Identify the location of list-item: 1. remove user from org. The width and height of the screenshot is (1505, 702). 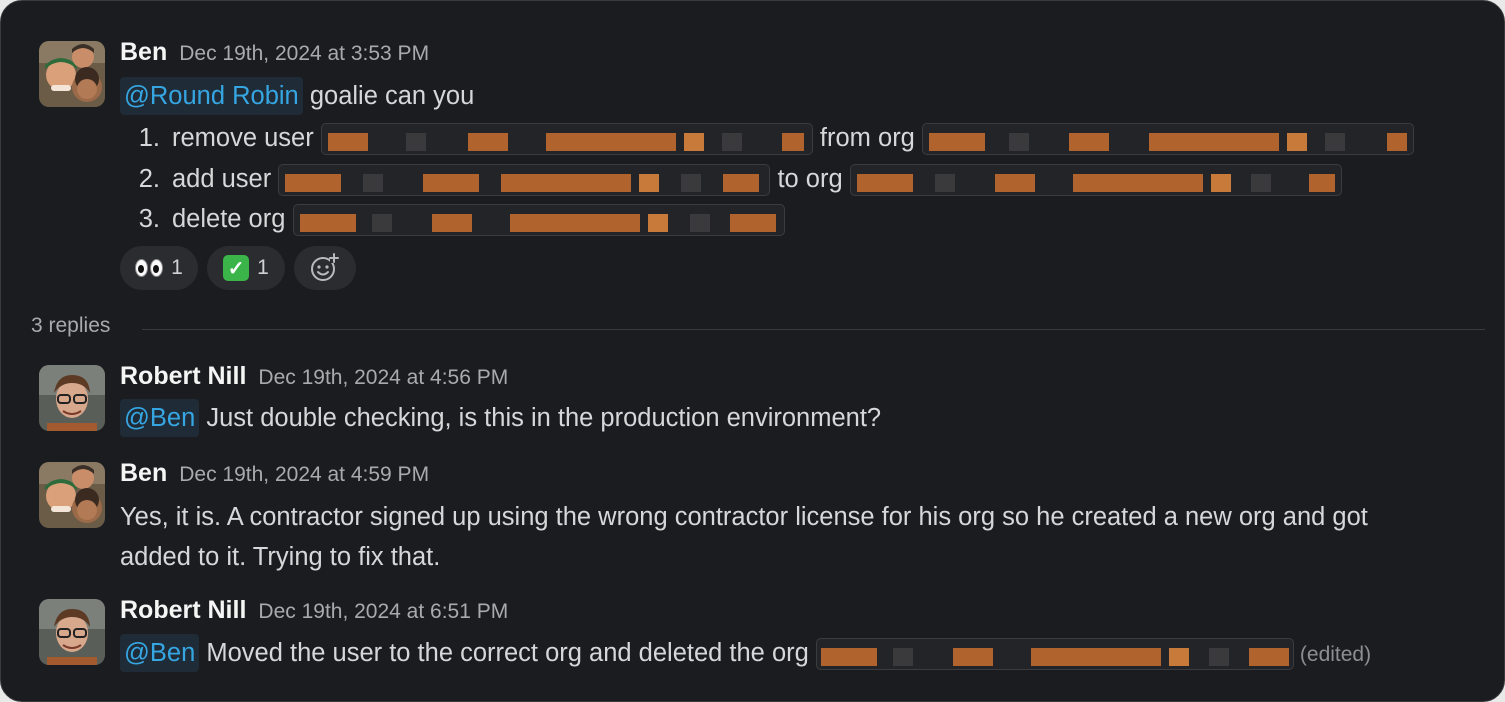
(767, 138).